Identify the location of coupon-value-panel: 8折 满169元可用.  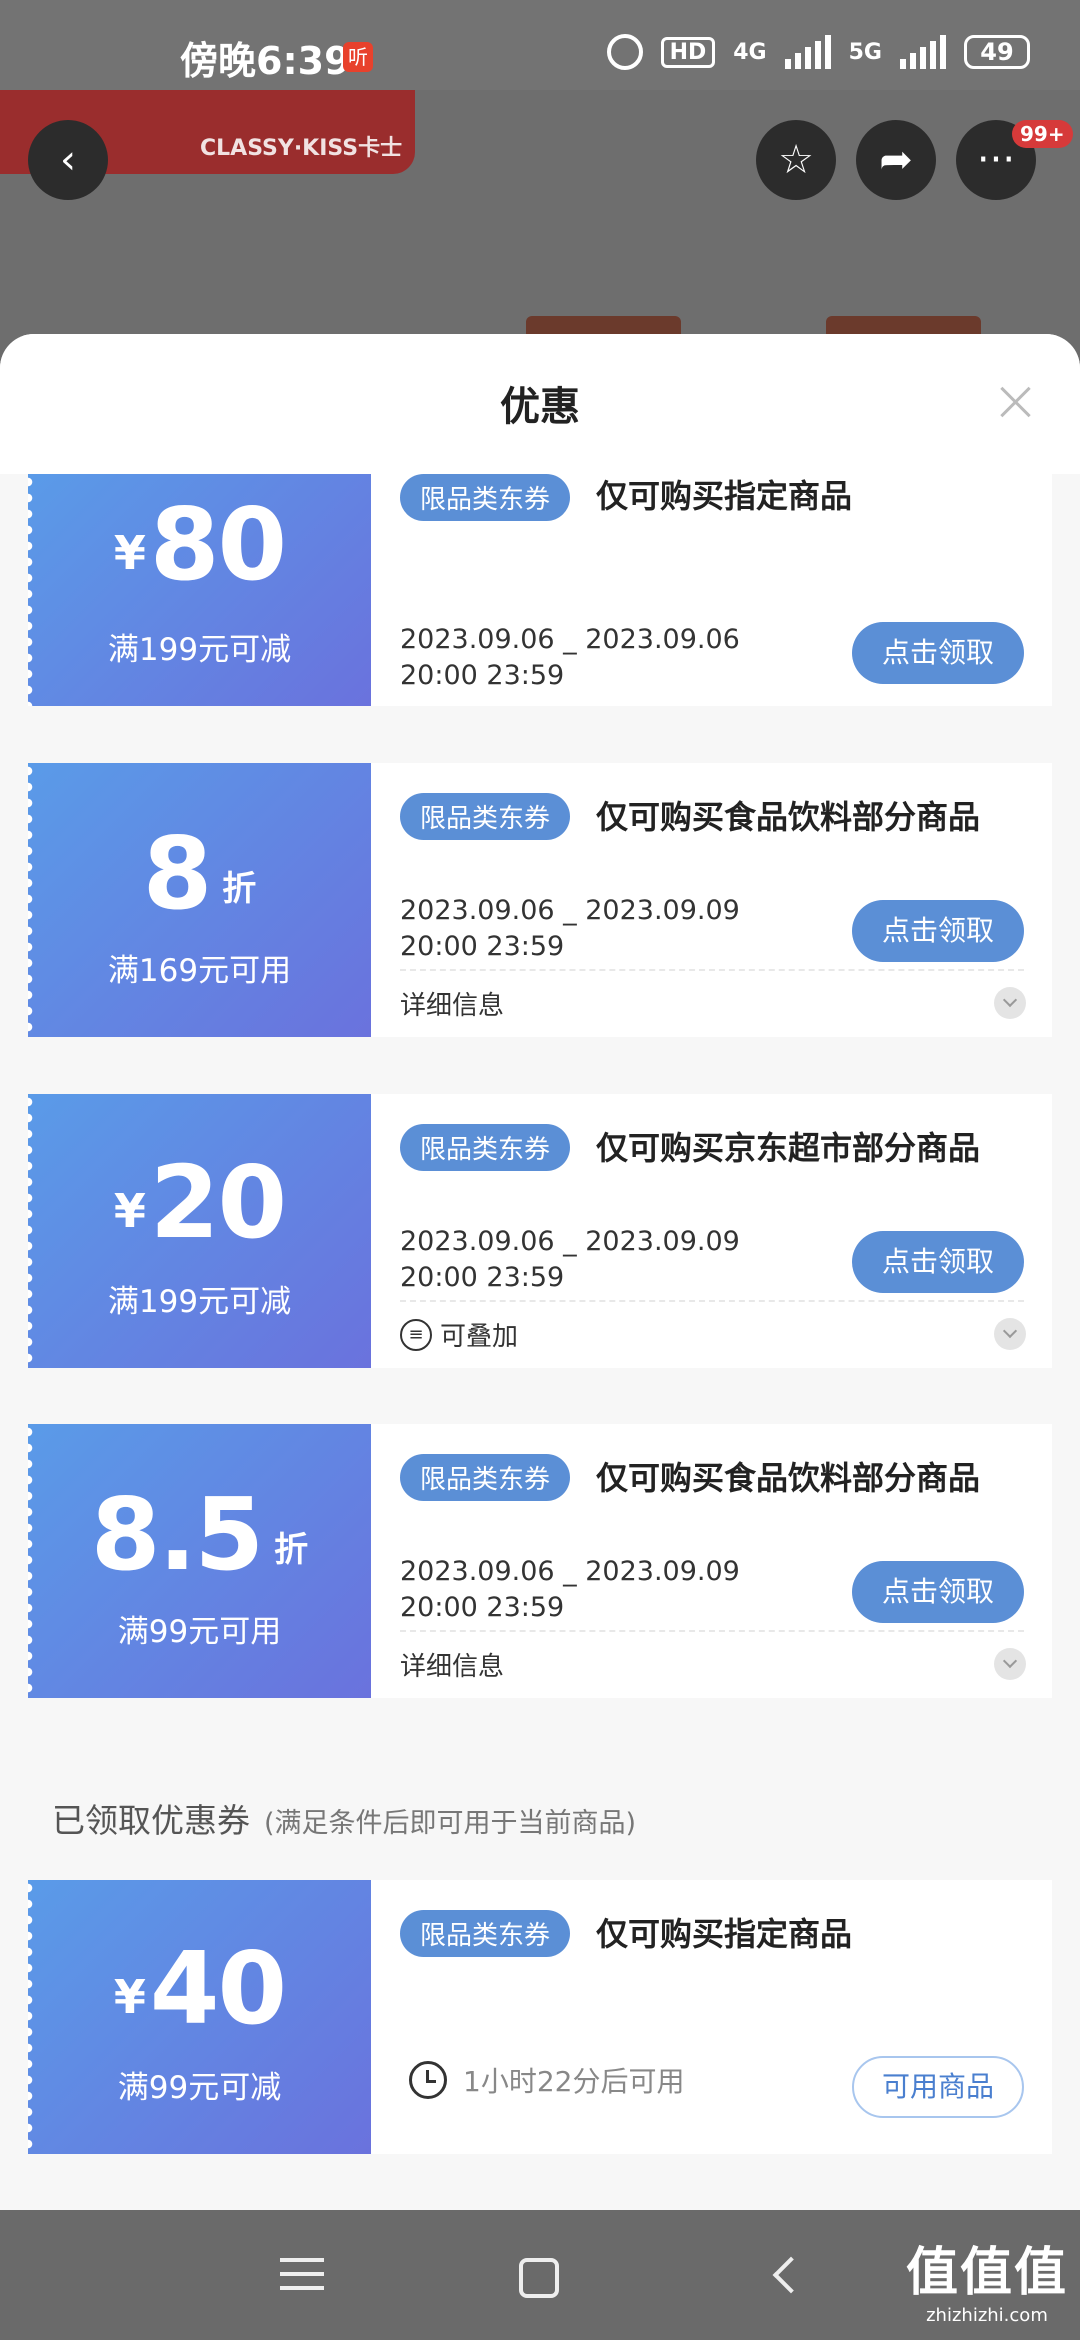
(199, 900).